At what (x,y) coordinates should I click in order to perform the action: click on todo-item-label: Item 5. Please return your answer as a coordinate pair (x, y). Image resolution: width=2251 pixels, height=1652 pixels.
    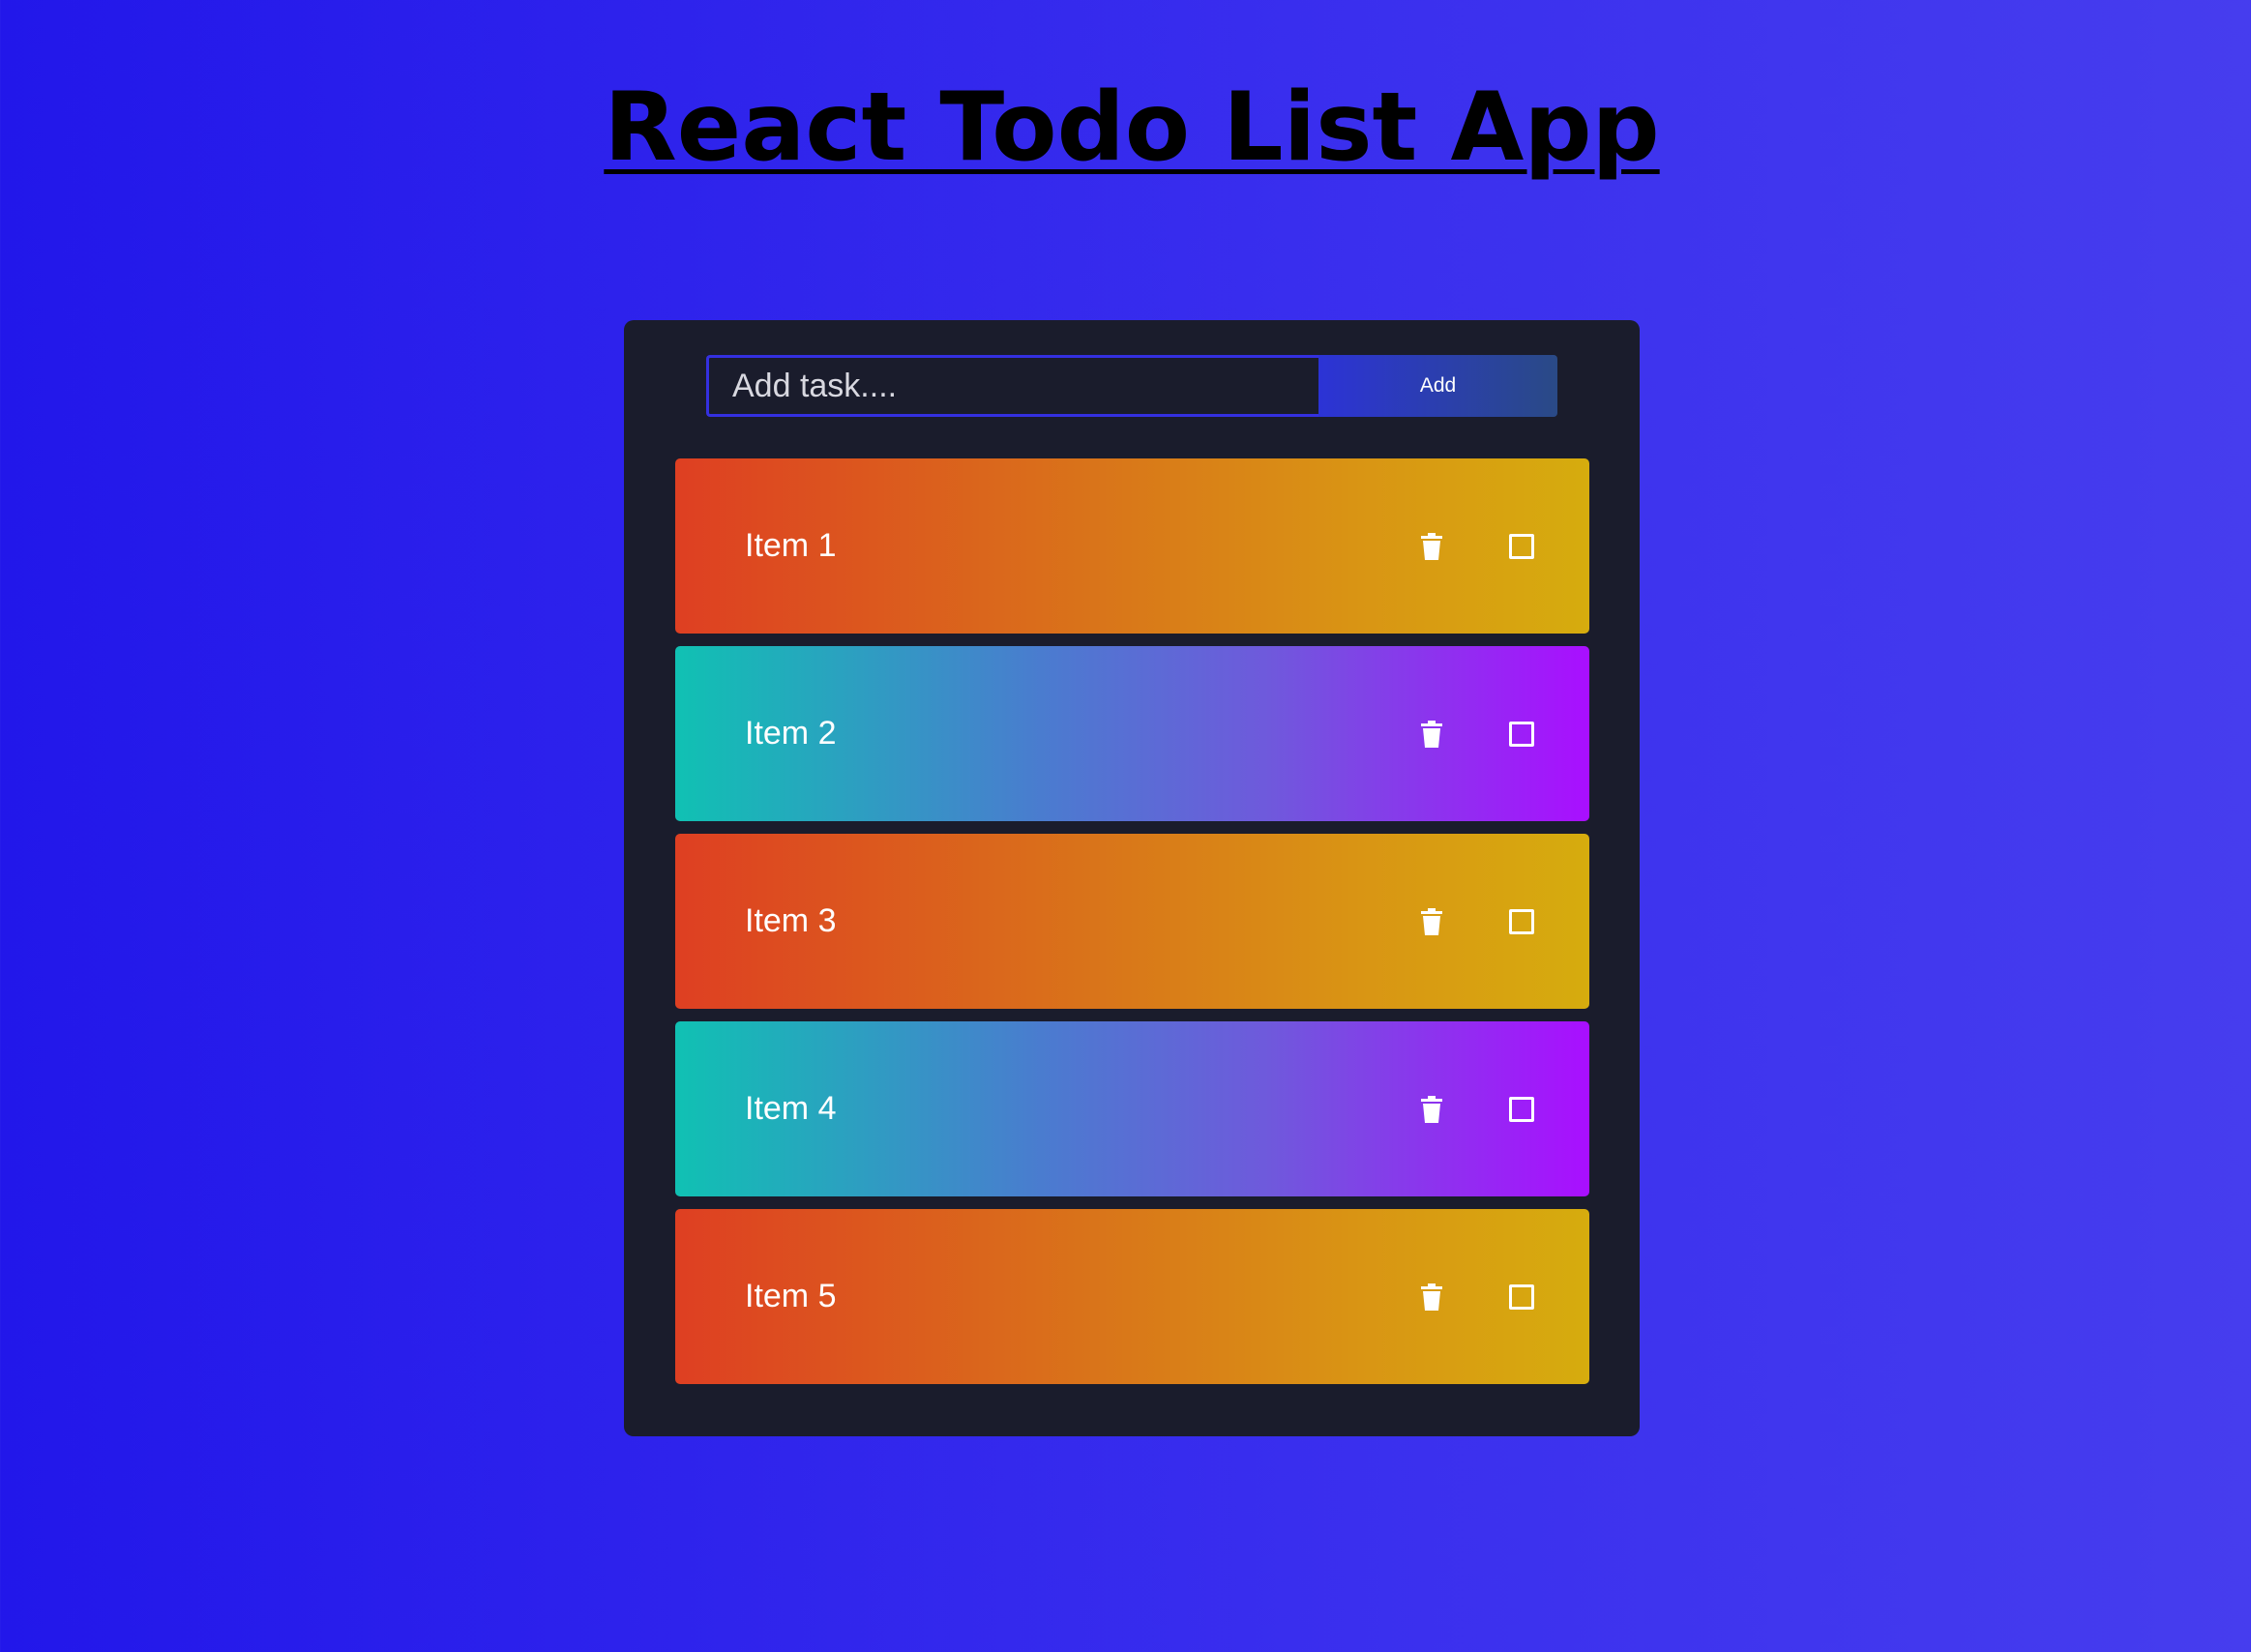
    Looking at the image, I should click on (791, 1296).